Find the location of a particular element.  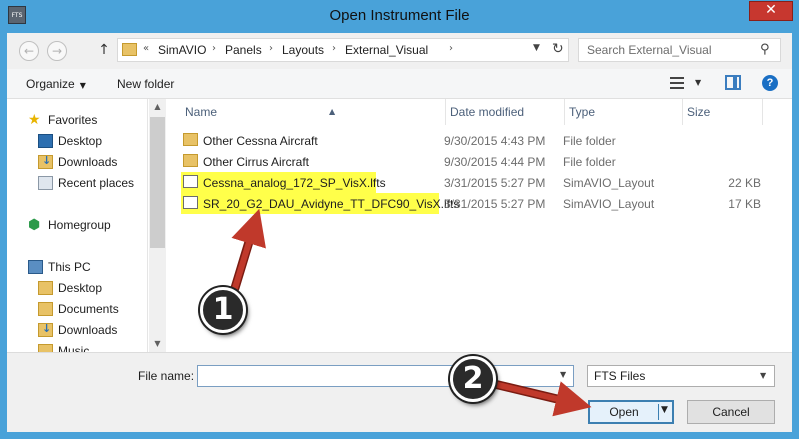

open-dropdown-icon: ▼ is located at coordinates (664, 410).